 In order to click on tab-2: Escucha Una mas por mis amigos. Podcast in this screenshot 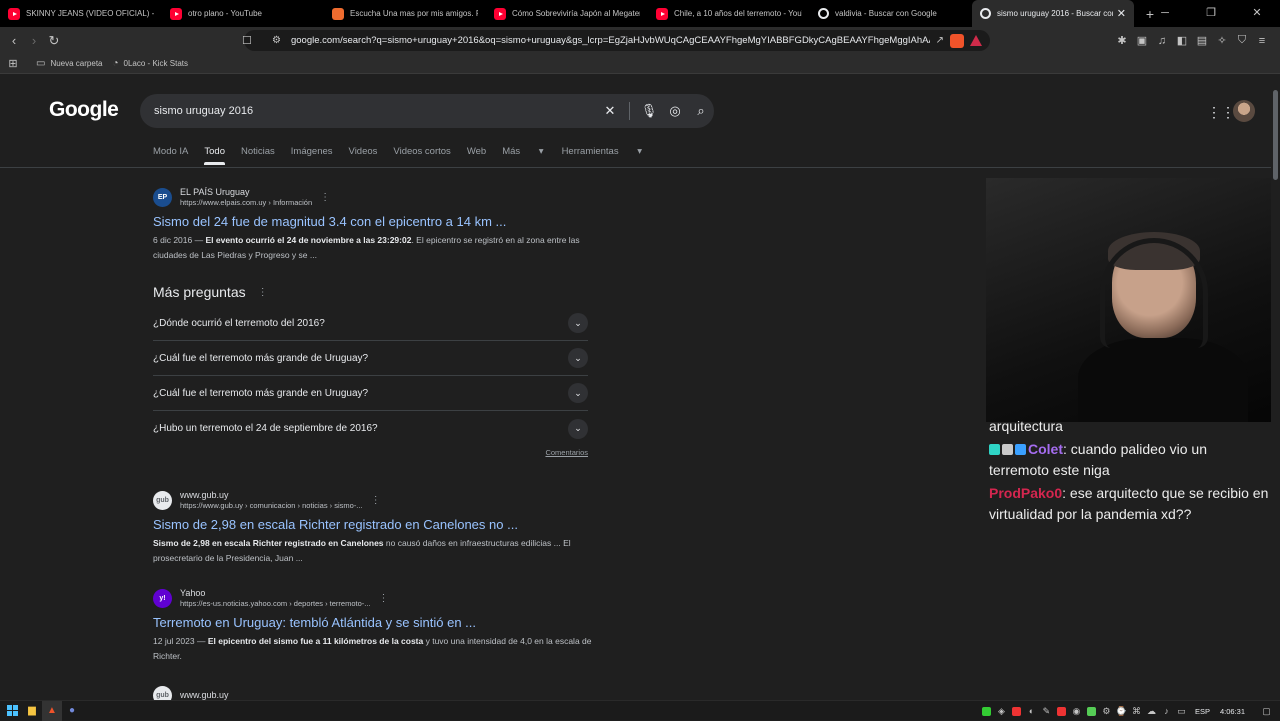, I will do `click(405, 13)`.